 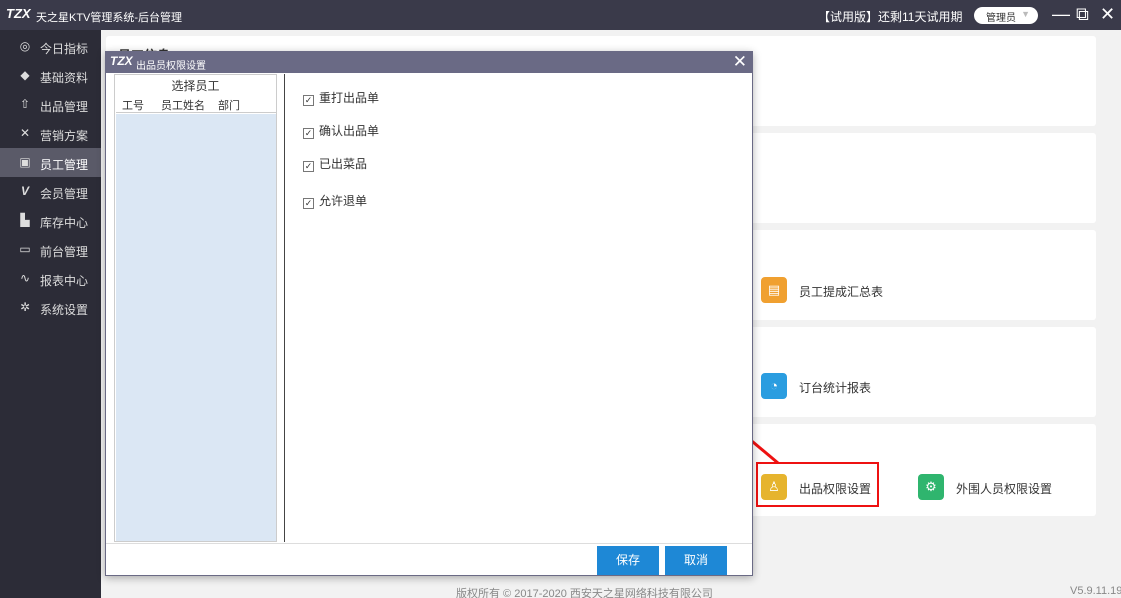 I want to click on permission-refund-checkbox: ✓ 允许退单, so click(x=335, y=200).